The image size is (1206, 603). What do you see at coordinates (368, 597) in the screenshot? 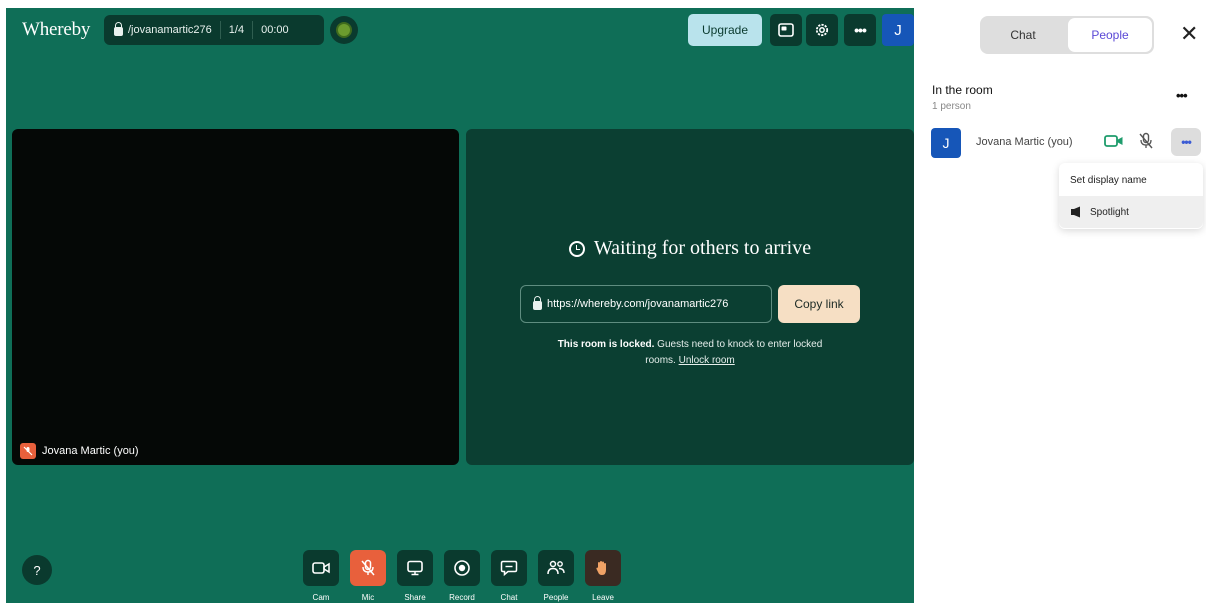
I see `mic-label: Mic` at bounding box center [368, 597].